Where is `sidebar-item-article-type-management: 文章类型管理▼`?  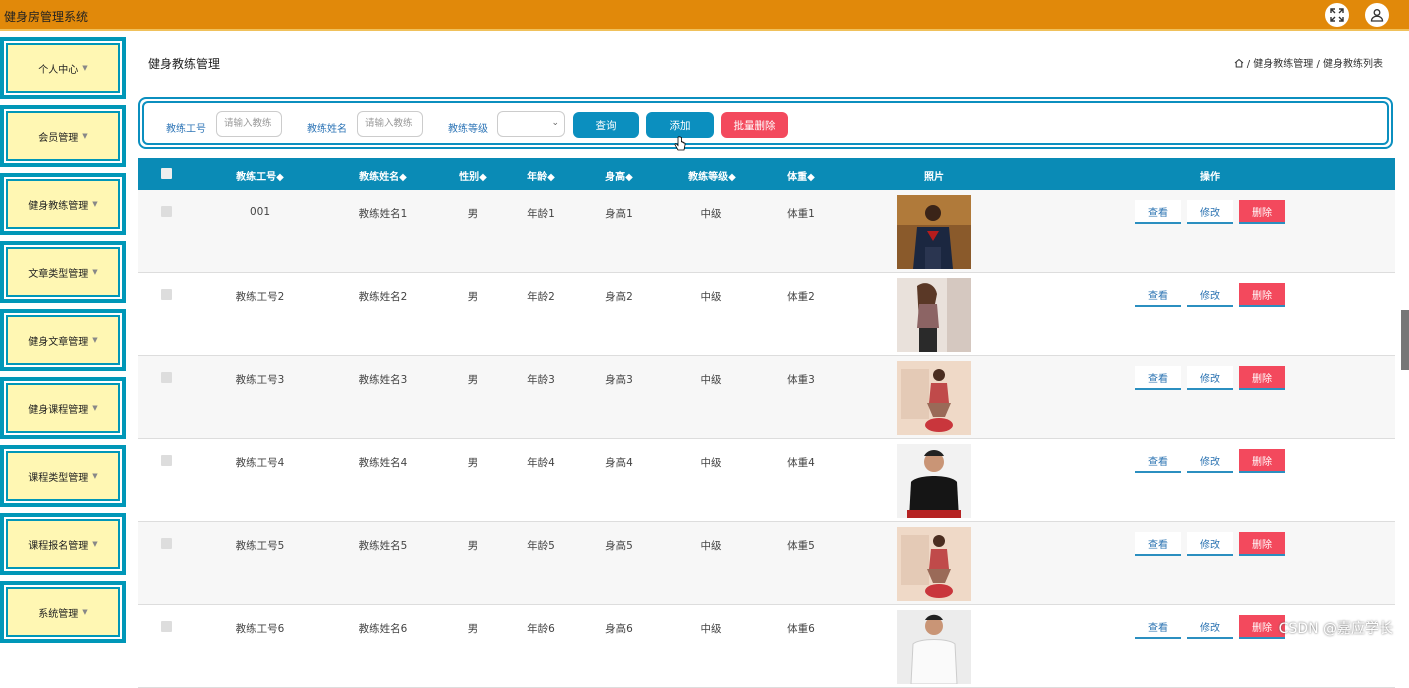 sidebar-item-article-type-management: 文章类型管理▼ is located at coordinates (63, 272).